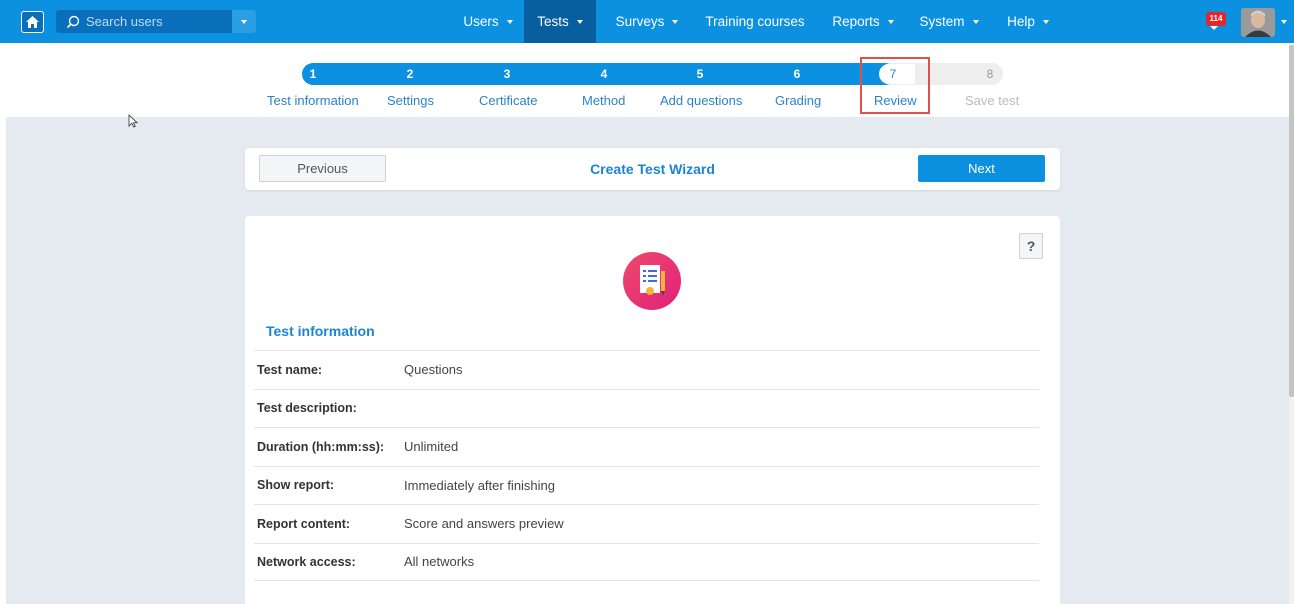 Image resolution: width=1294 pixels, height=604 pixels. What do you see at coordinates (480, 485) in the screenshot?
I see `info-value: Immediately after finishing` at bounding box center [480, 485].